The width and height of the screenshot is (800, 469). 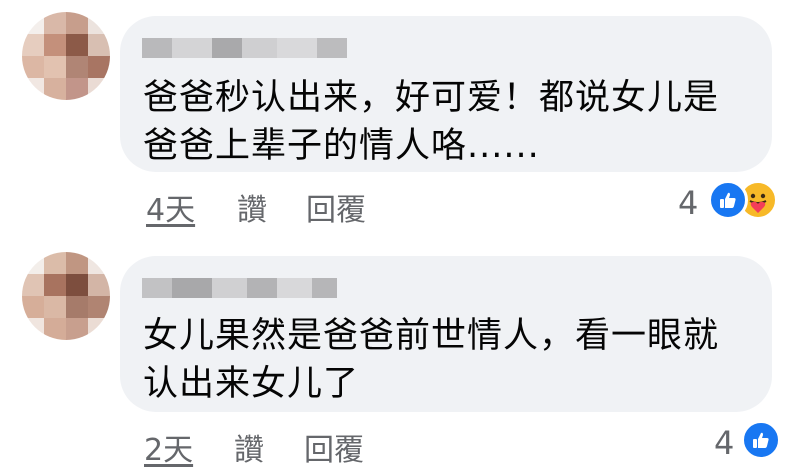 What do you see at coordinates (431, 360) in the screenshot?
I see `comment-text: 女儿果然是爸爸前世情人，看一眼就 认出来女儿了` at bounding box center [431, 360].